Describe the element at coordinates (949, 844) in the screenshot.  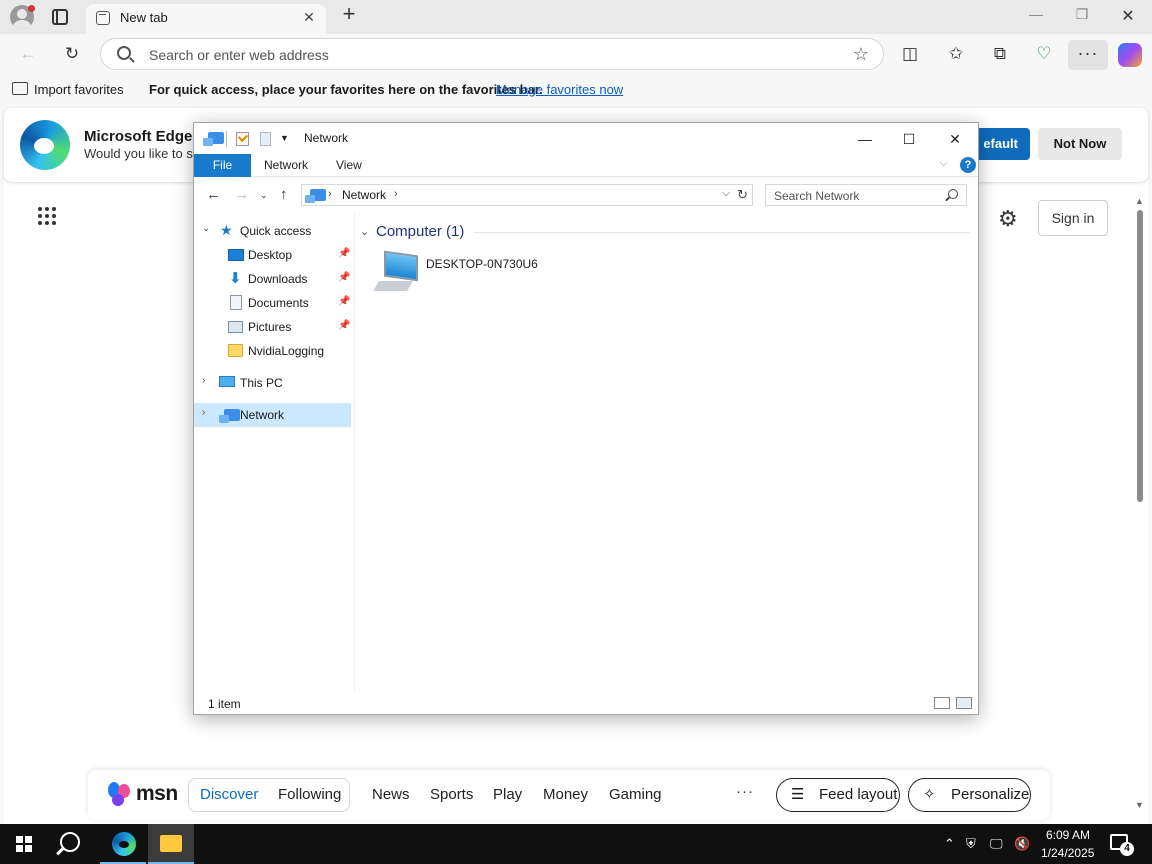
I see `show-hidden-icons-chevron-icon: ⌃` at that location.